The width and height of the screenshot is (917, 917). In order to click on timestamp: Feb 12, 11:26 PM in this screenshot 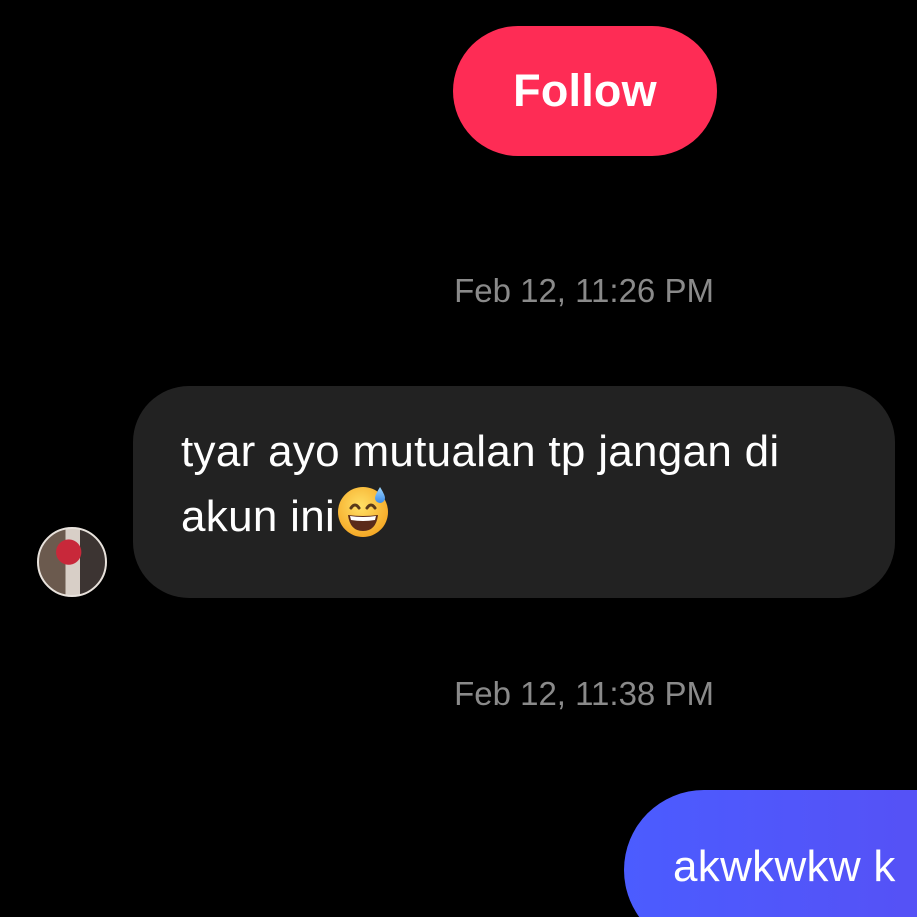, I will do `click(458, 291)`.